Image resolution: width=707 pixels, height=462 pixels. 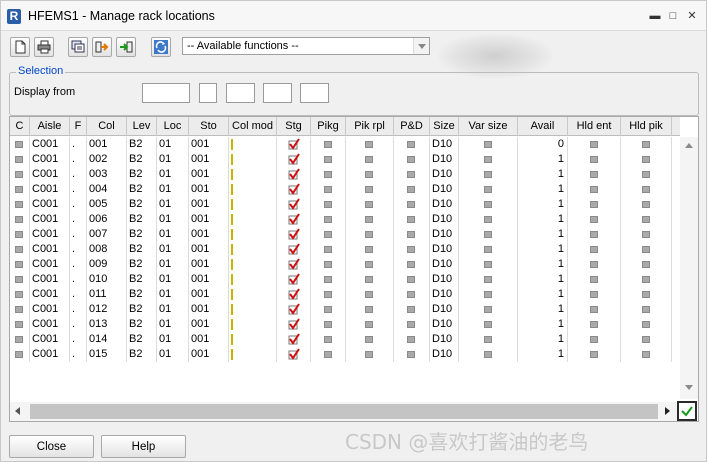 I want to click on column-header: Size, so click(x=444, y=126).